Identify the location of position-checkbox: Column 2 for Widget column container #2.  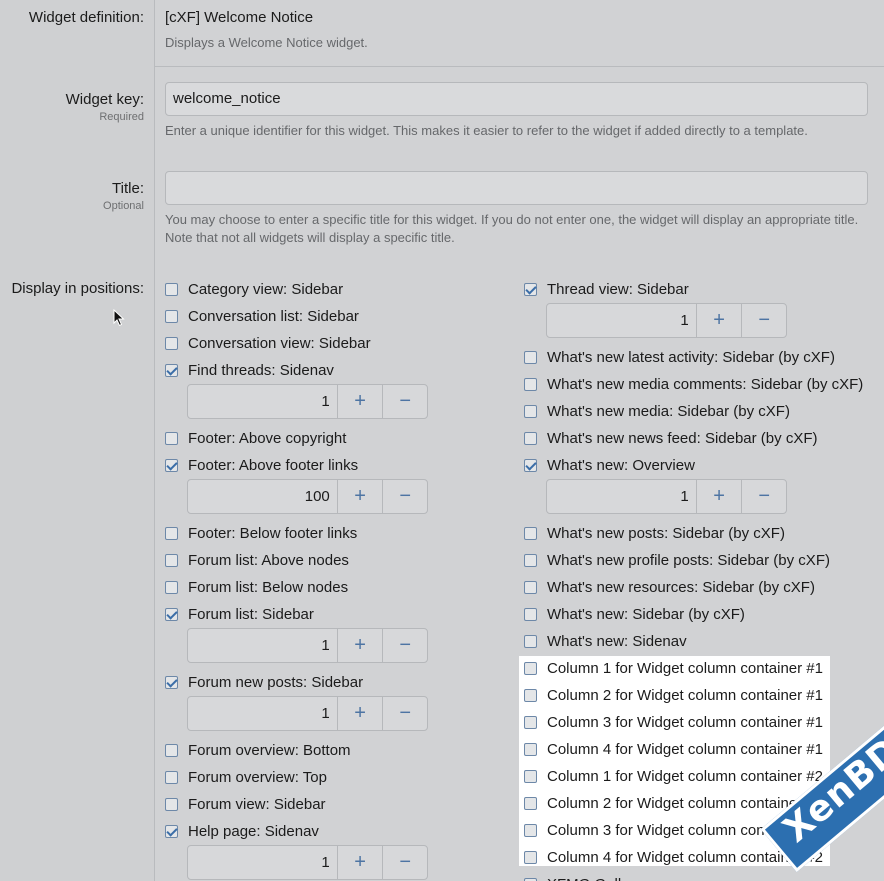
(673, 803).